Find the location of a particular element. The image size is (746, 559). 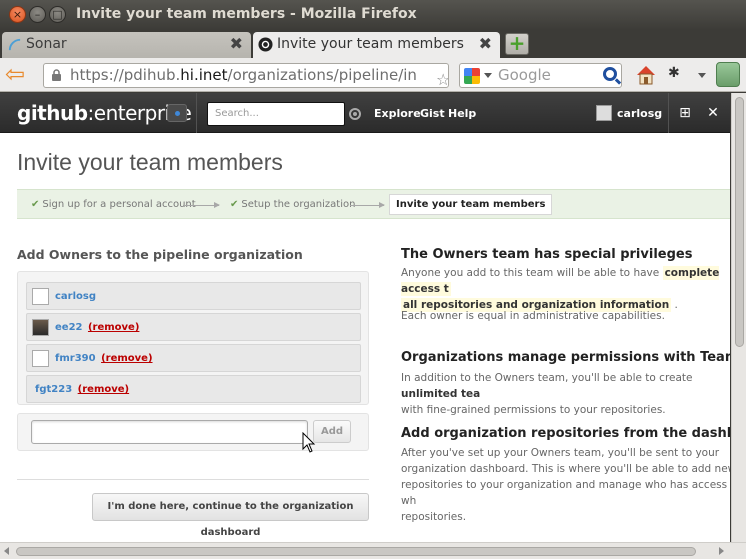

url-path: /organizations/pipeline/in is located at coordinates (322, 75).